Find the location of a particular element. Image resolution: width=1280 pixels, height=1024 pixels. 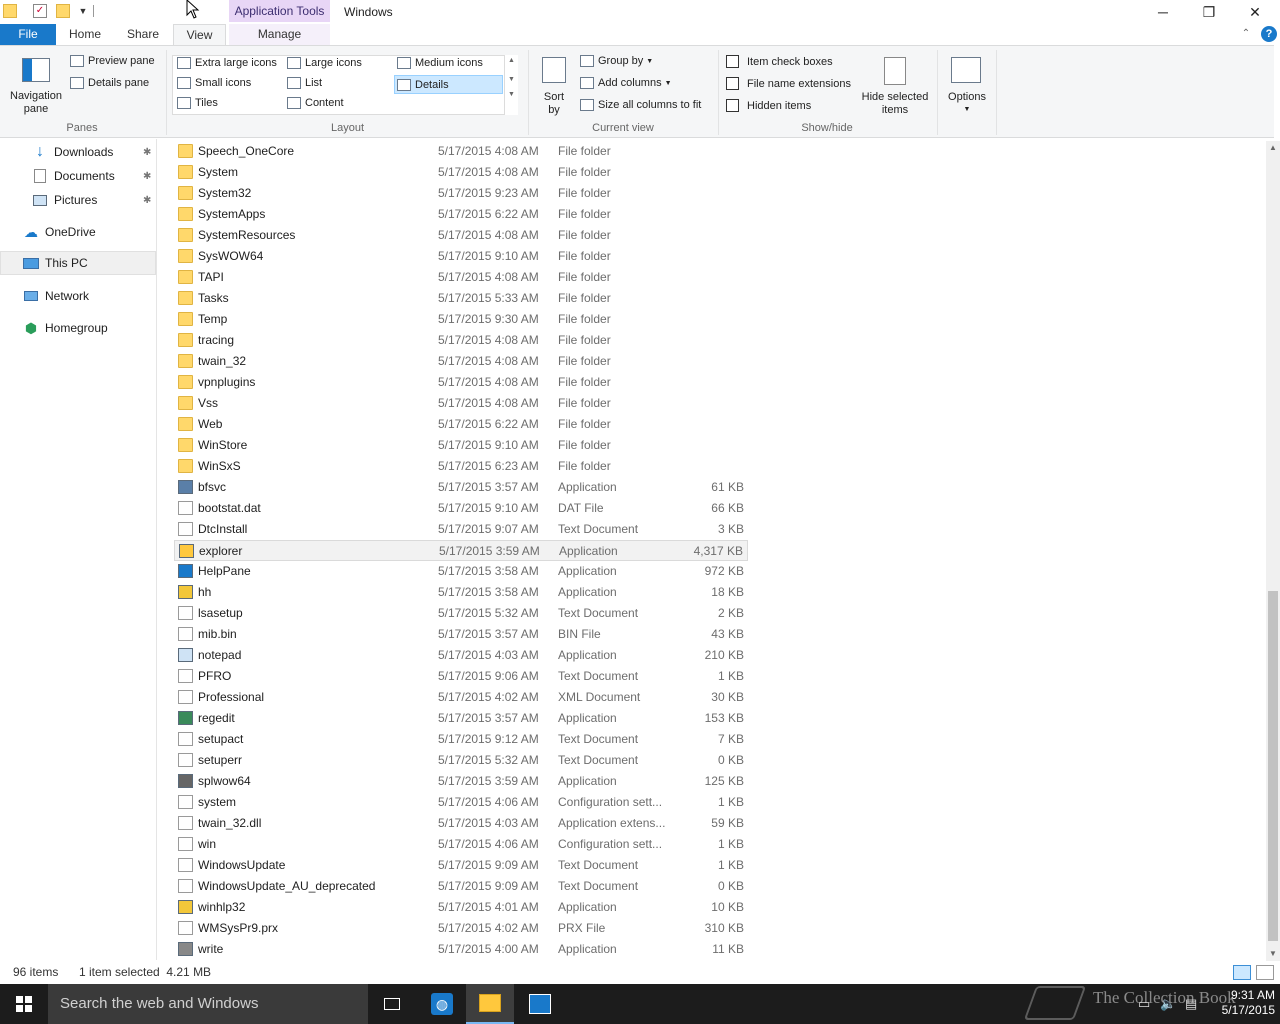

nav-item-homegroup: ⬢ Homegroup is located at coordinates (78, 328).